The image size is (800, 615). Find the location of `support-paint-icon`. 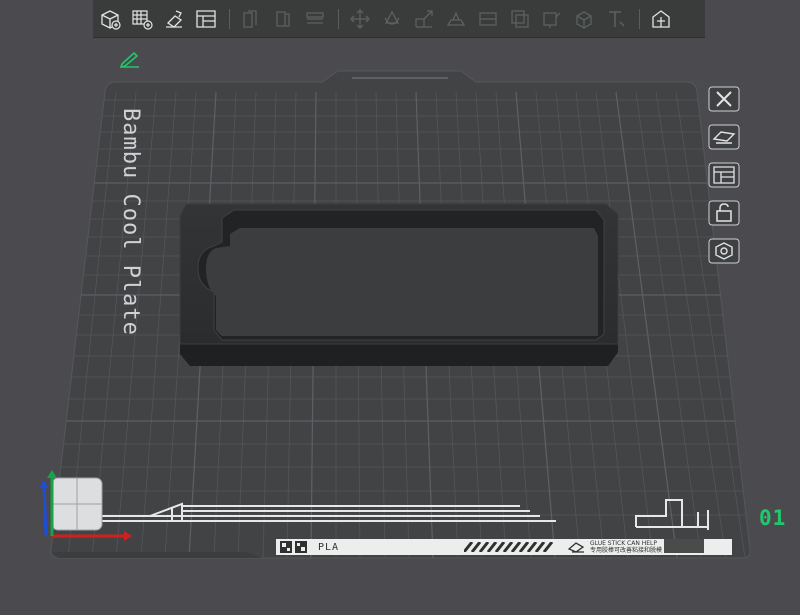

support-paint-icon is located at coordinates (552, 19).